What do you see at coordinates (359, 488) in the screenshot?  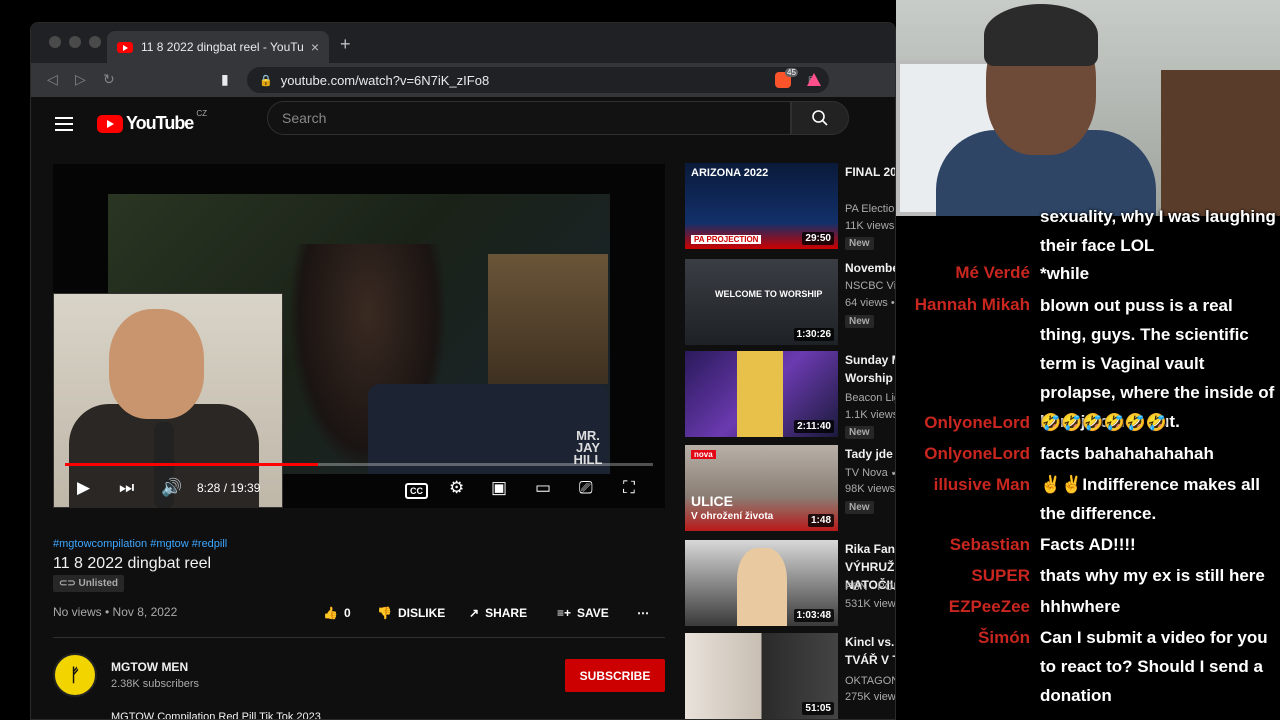 I see `player-controls: ▶ ⏭ 🔊 8:28 / 19:39 CC ⚙ ▣ ▭ ⎚ ⛶` at bounding box center [359, 488].